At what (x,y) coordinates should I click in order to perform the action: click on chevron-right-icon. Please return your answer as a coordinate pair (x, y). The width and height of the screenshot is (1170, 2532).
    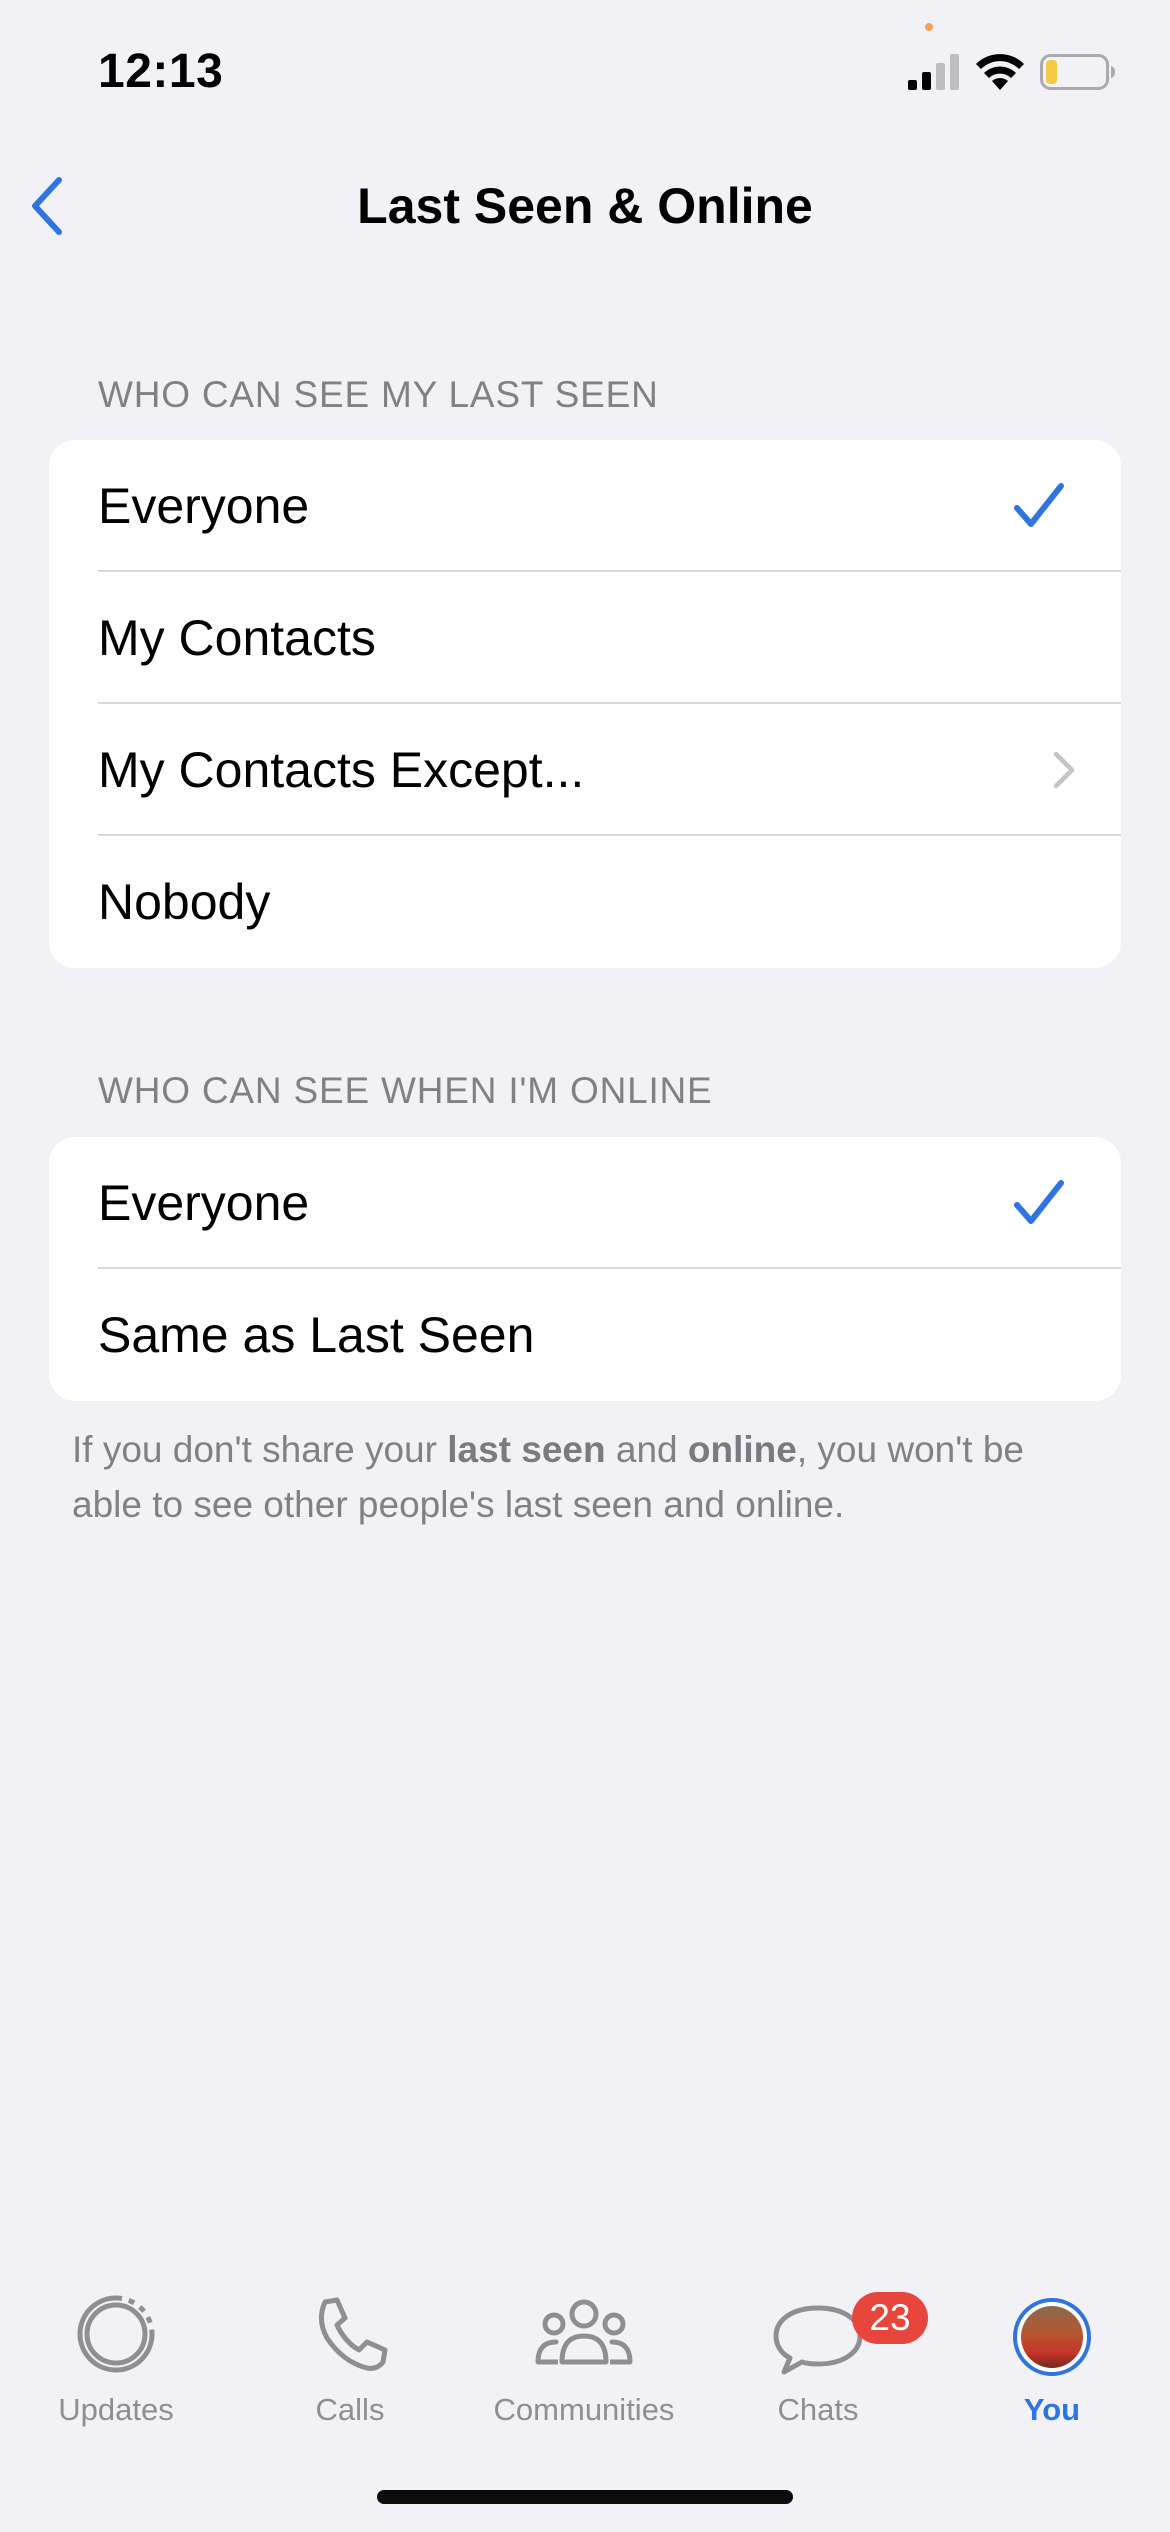
    Looking at the image, I should click on (1064, 770).